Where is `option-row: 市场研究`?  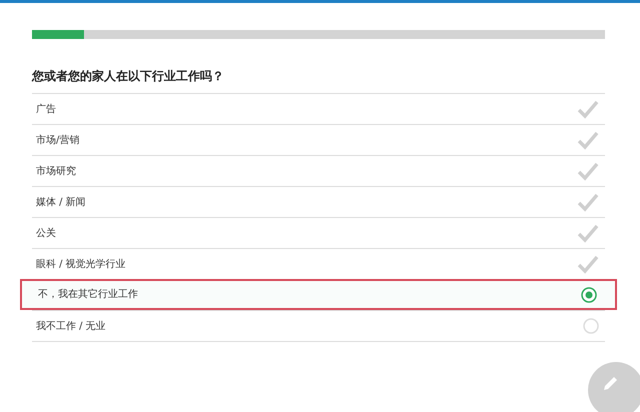
option-row: 市场研究 is located at coordinates (318, 170).